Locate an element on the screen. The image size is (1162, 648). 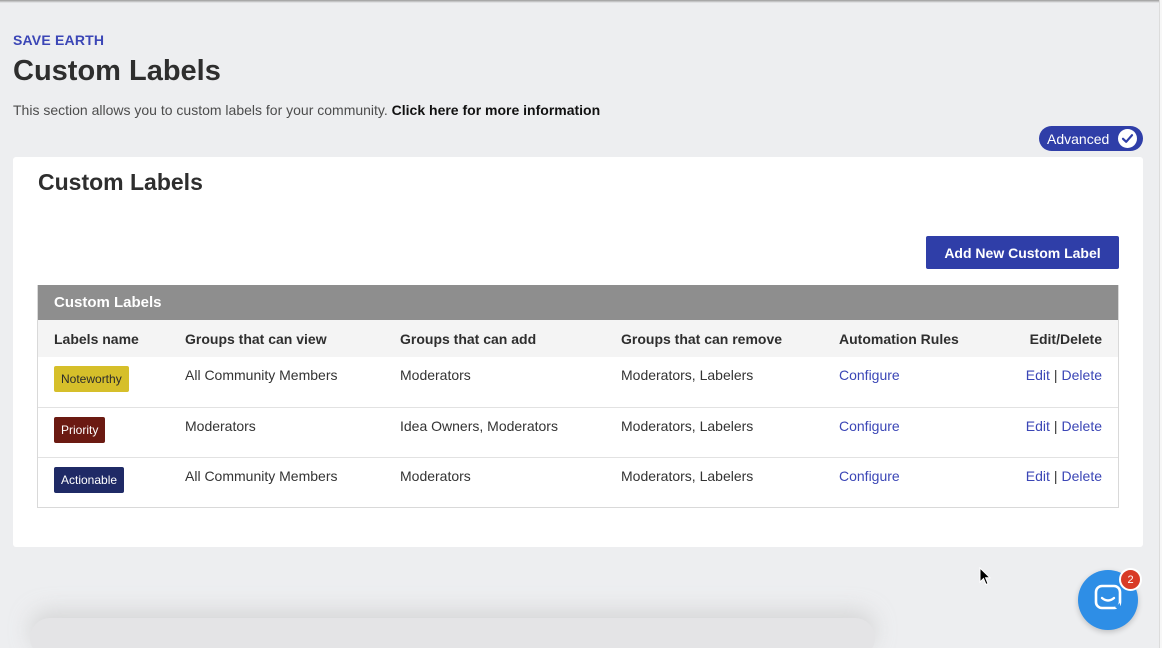
top-shadow is located at coordinates (581, 1).